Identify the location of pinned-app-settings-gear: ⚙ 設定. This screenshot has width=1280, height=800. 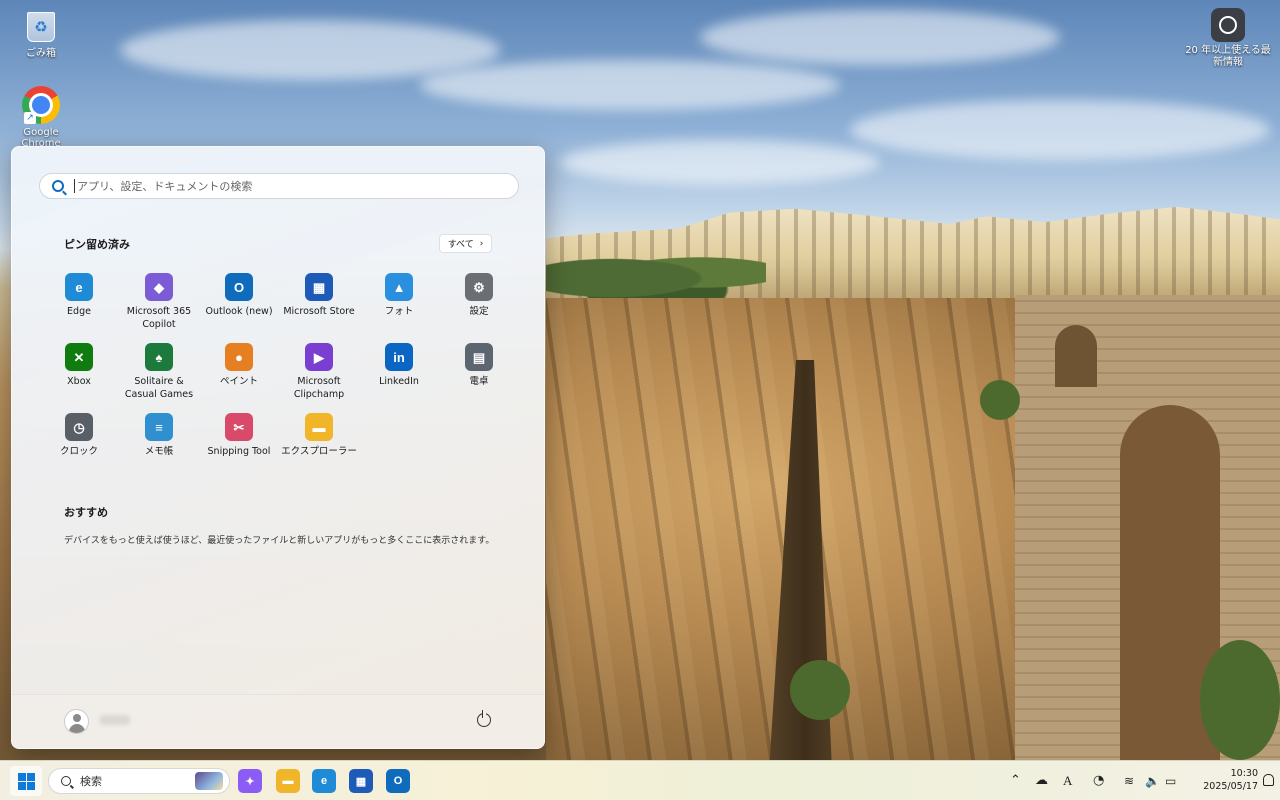
(479, 306).